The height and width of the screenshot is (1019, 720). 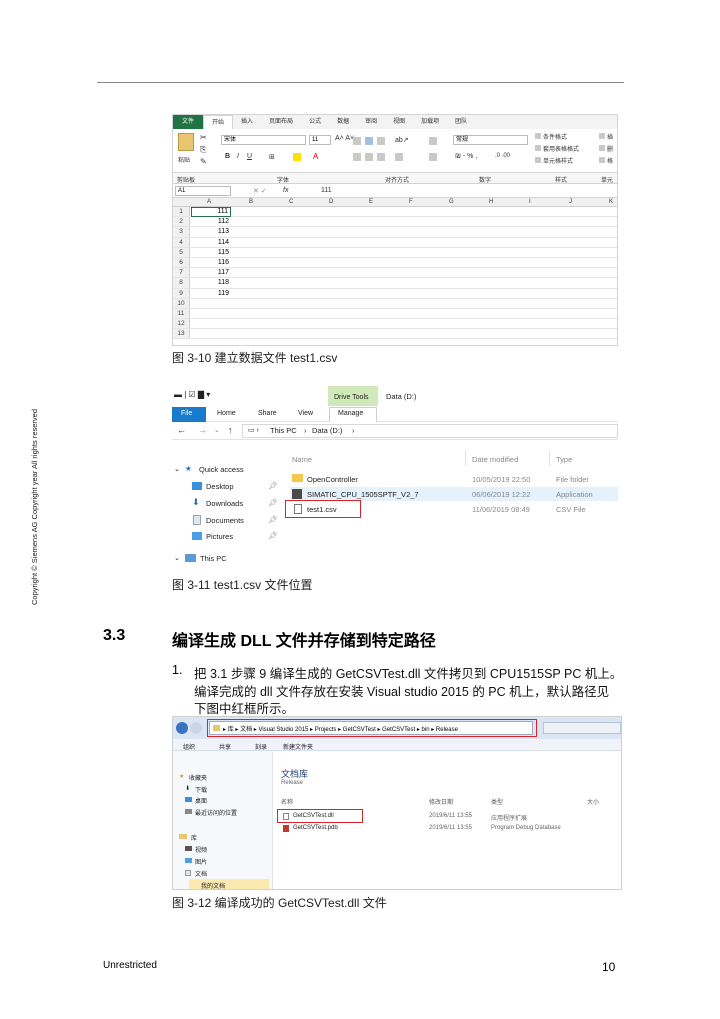 What do you see at coordinates (181, 222) in the screenshot?
I see `row-number: 2` at bounding box center [181, 222].